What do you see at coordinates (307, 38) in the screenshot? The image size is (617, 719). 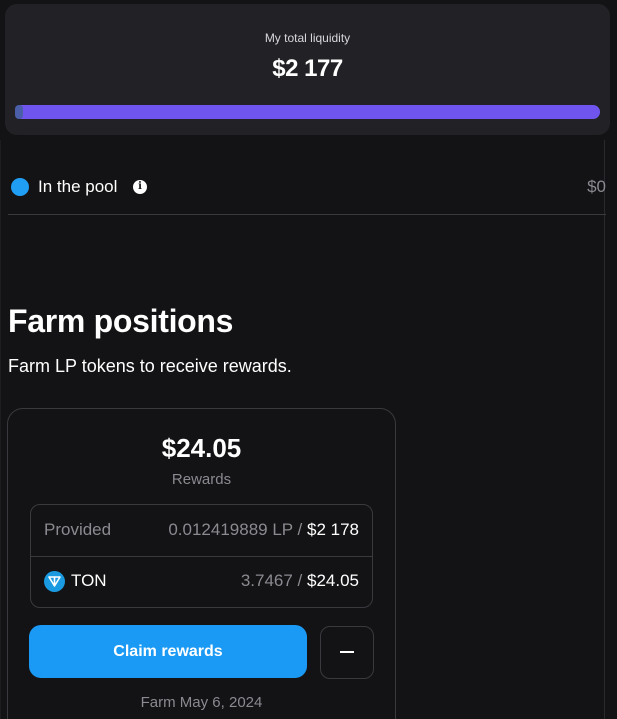 I see `liquidity-label: My total liquidity` at bounding box center [307, 38].